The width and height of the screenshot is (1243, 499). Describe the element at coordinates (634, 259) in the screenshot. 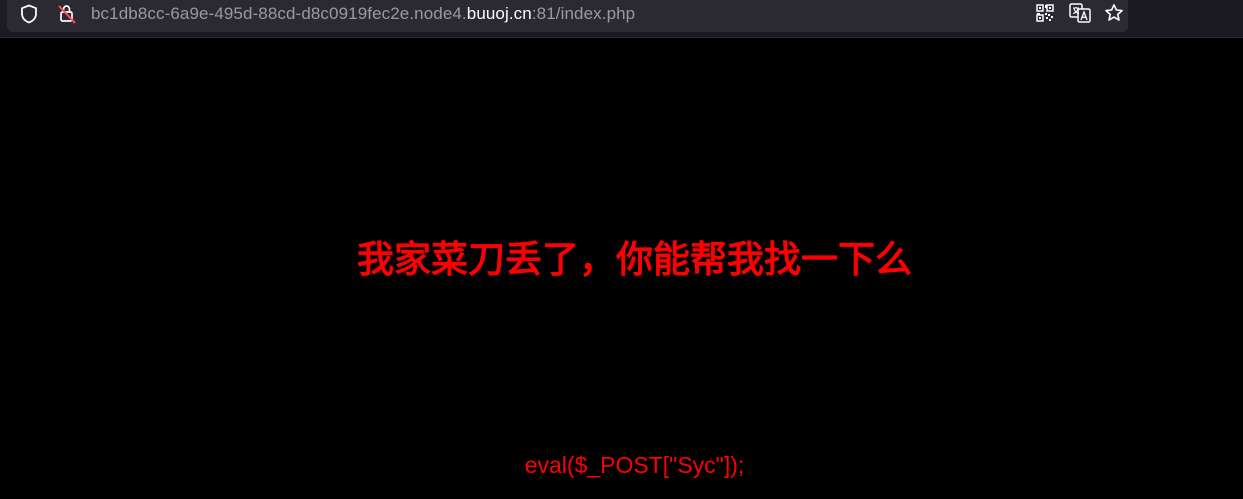

I see `page-heading: 我家菜刀丢了，你能帮我找一下么` at that location.